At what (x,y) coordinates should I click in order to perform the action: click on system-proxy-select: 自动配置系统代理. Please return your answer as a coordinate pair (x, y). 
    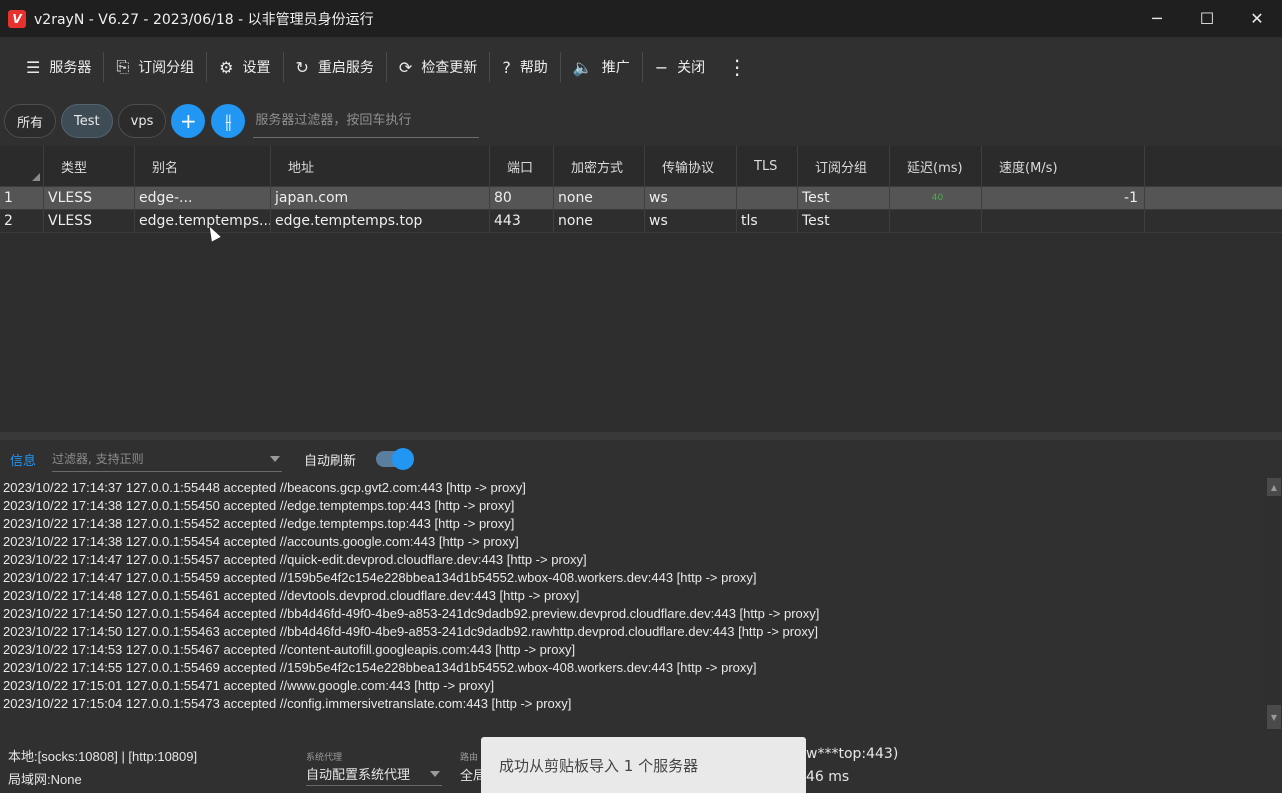
    Looking at the image, I should click on (374, 774).